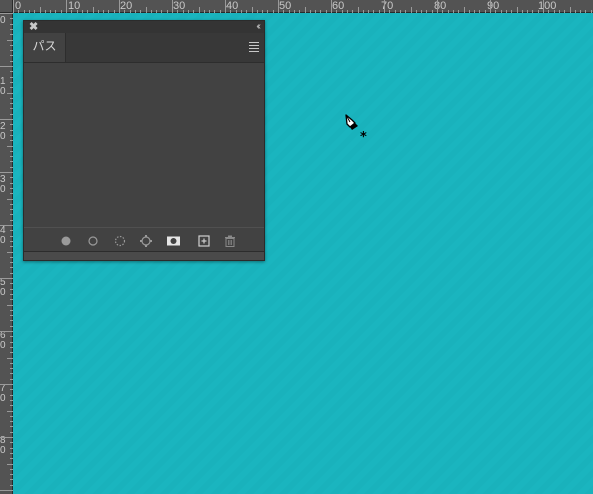 Image resolution: width=593 pixels, height=494 pixels. I want to click on panel-resize-strip, so click(144, 255).